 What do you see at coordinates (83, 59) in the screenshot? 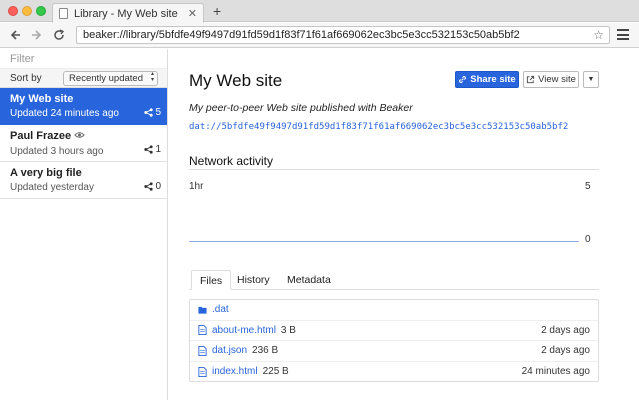
I see `filter-input: Filter` at bounding box center [83, 59].